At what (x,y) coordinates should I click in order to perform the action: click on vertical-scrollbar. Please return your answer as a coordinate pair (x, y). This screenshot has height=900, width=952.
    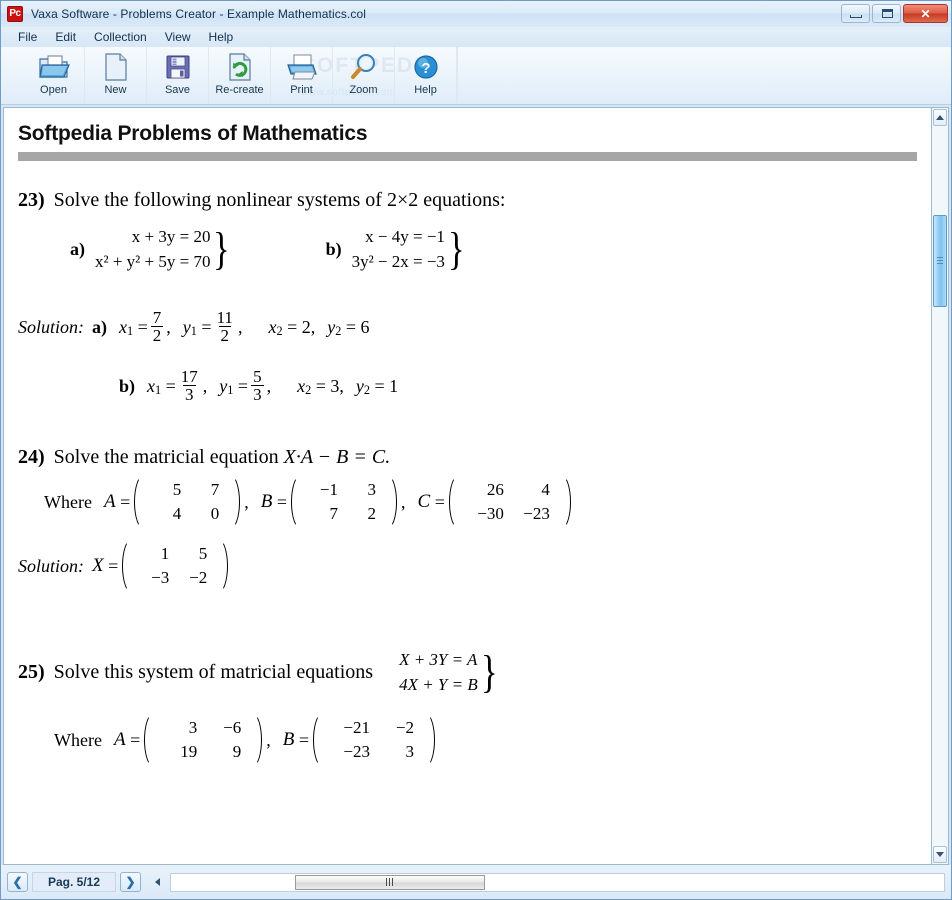
    Looking at the image, I should click on (940, 486).